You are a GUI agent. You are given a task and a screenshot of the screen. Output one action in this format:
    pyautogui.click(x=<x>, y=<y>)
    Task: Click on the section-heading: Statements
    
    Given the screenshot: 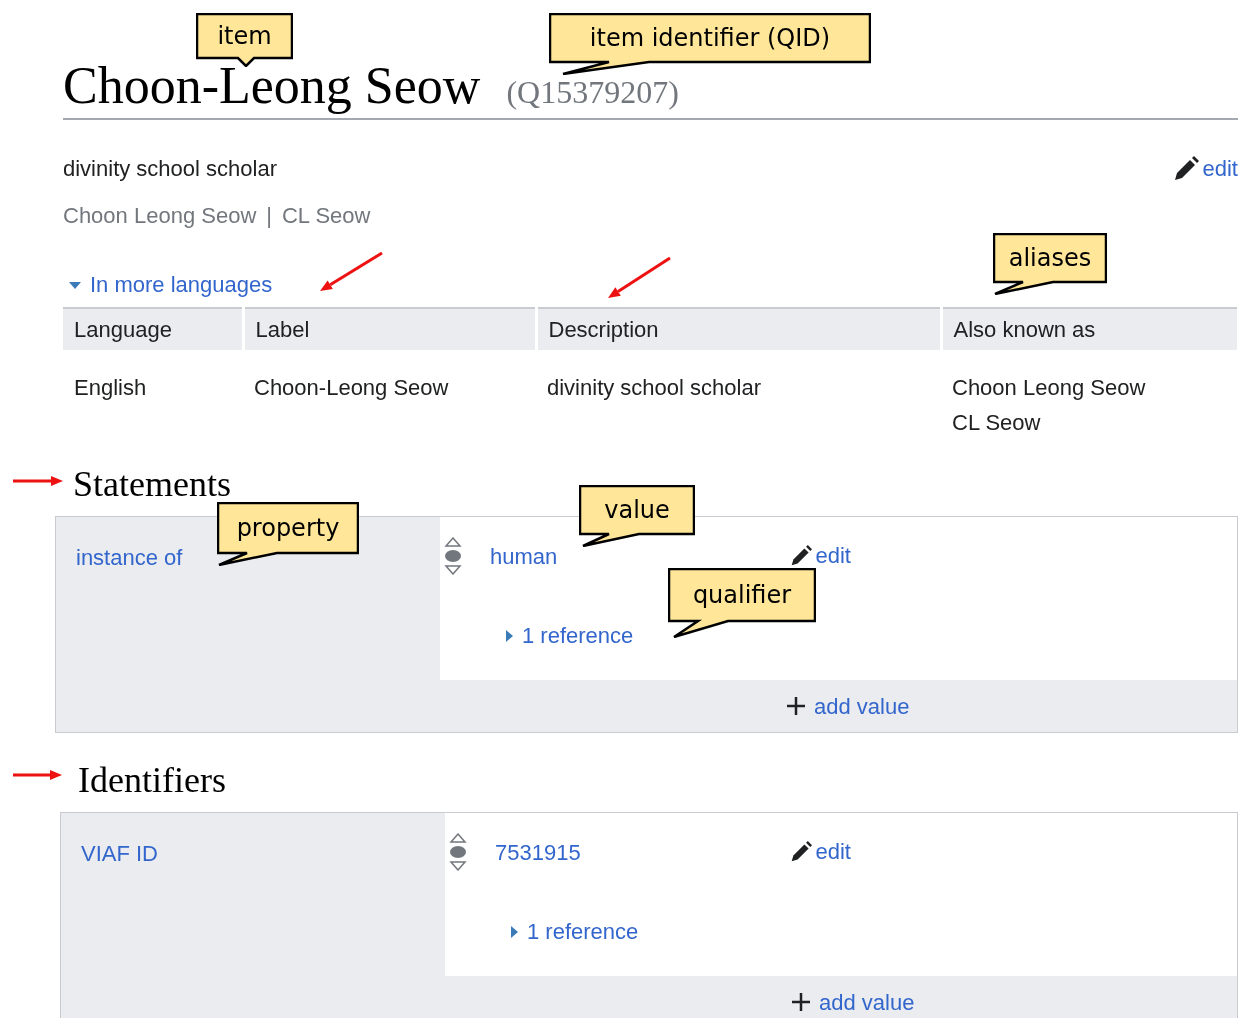 What is the action you would take?
    pyautogui.click(x=152, y=484)
    